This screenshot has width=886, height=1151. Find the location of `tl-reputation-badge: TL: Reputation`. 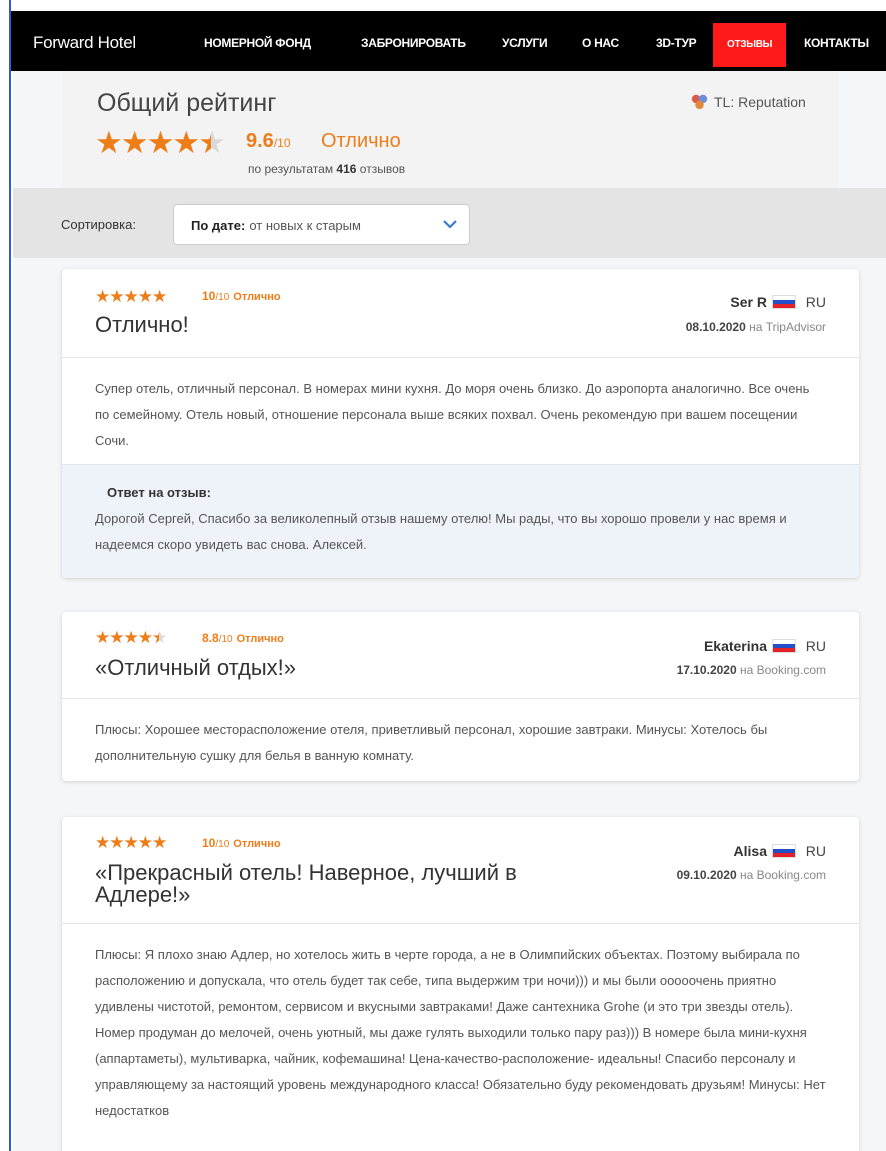

tl-reputation-badge: TL: Reputation is located at coordinates (748, 101).